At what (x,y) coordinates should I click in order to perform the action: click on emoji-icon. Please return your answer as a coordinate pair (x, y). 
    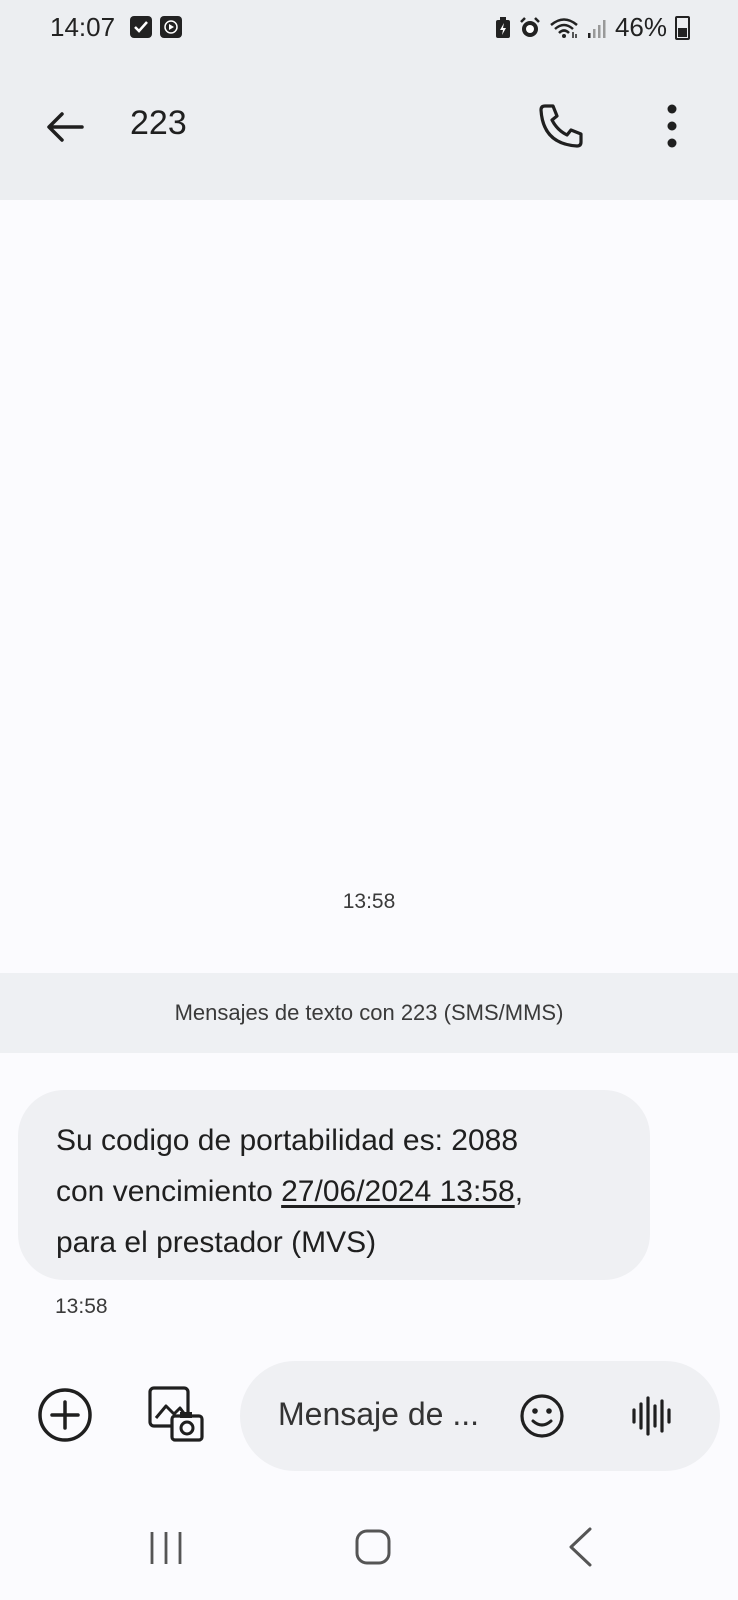
    Looking at the image, I should click on (542, 1416).